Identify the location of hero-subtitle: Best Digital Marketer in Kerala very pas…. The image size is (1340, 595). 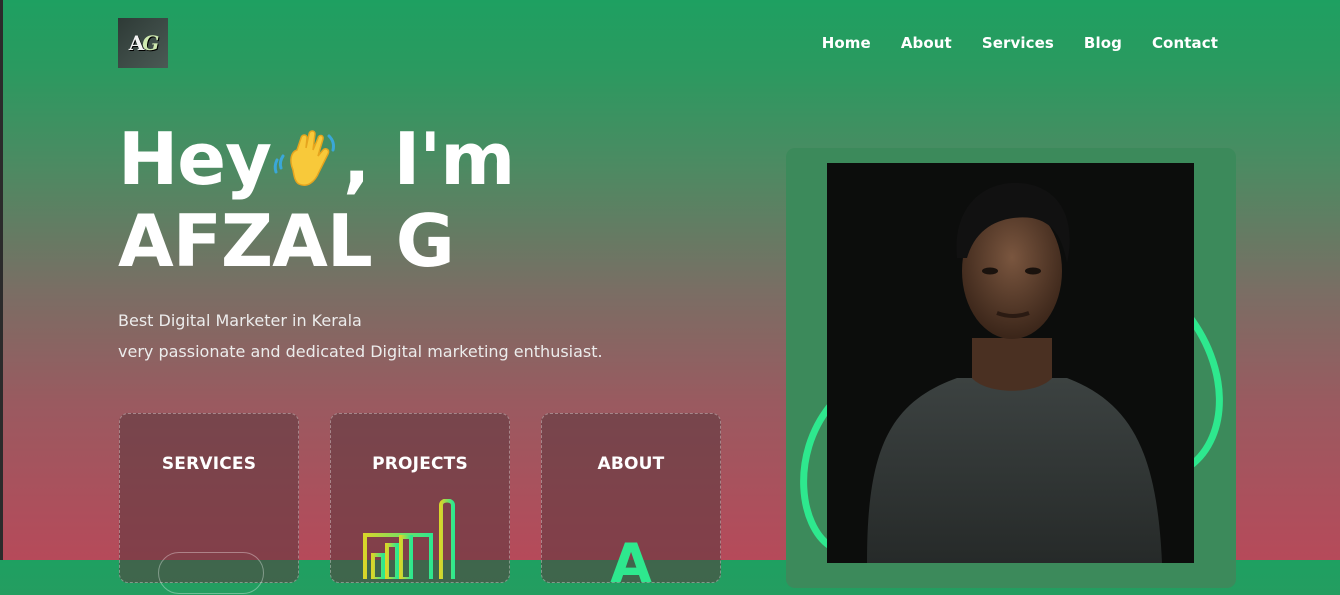
(360, 336).